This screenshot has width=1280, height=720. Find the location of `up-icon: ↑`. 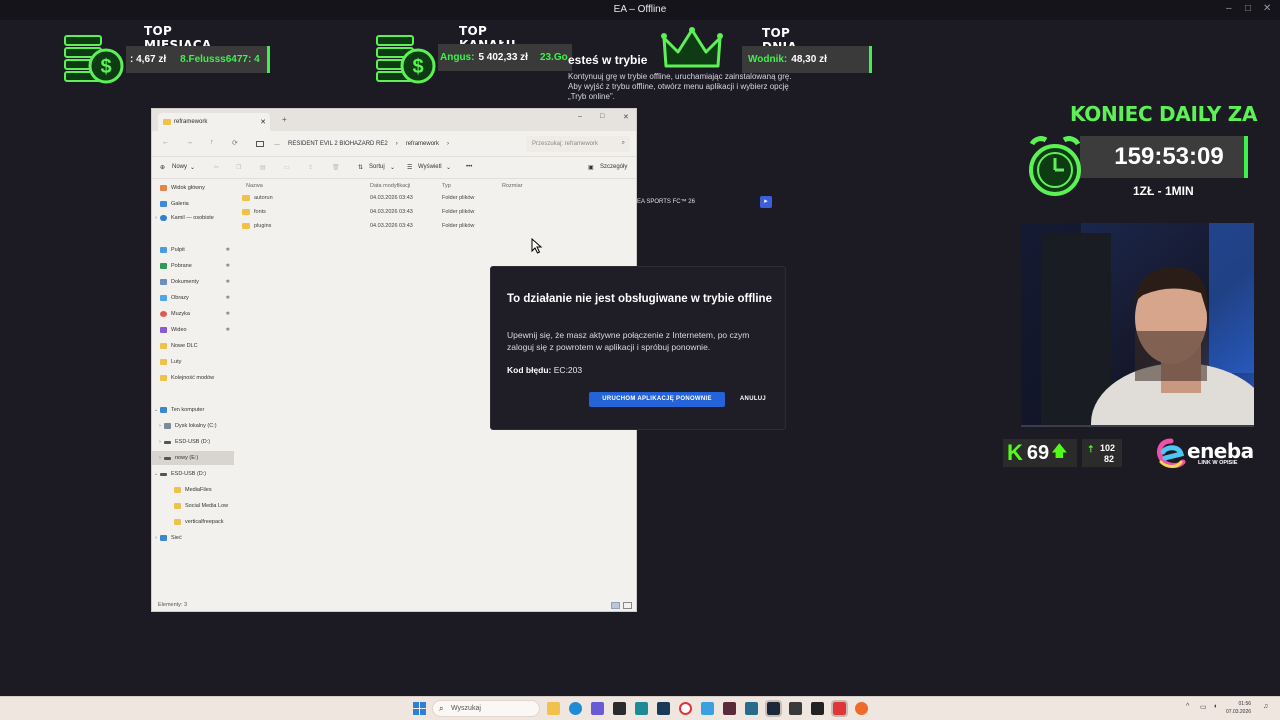

up-icon: ↑ is located at coordinates (212, 142).